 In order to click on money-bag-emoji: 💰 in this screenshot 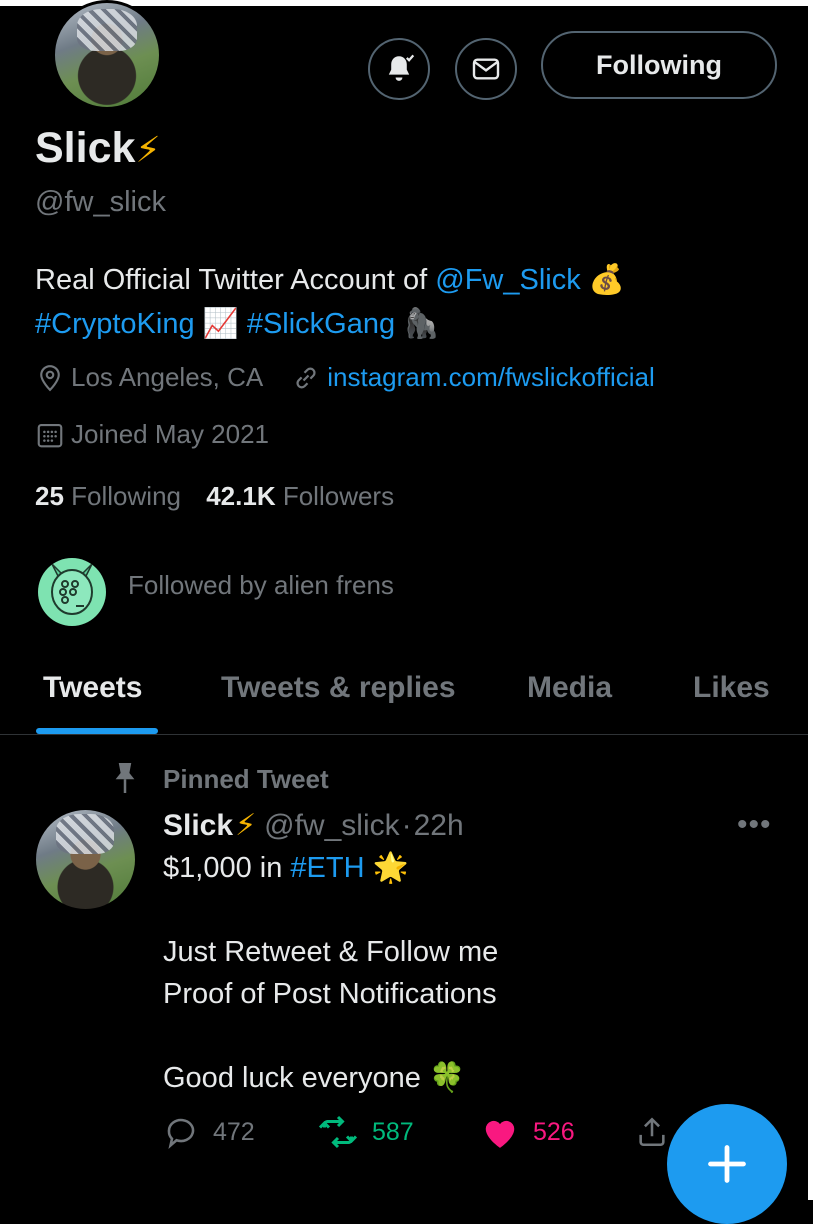, I will do `click(606, 280)`.